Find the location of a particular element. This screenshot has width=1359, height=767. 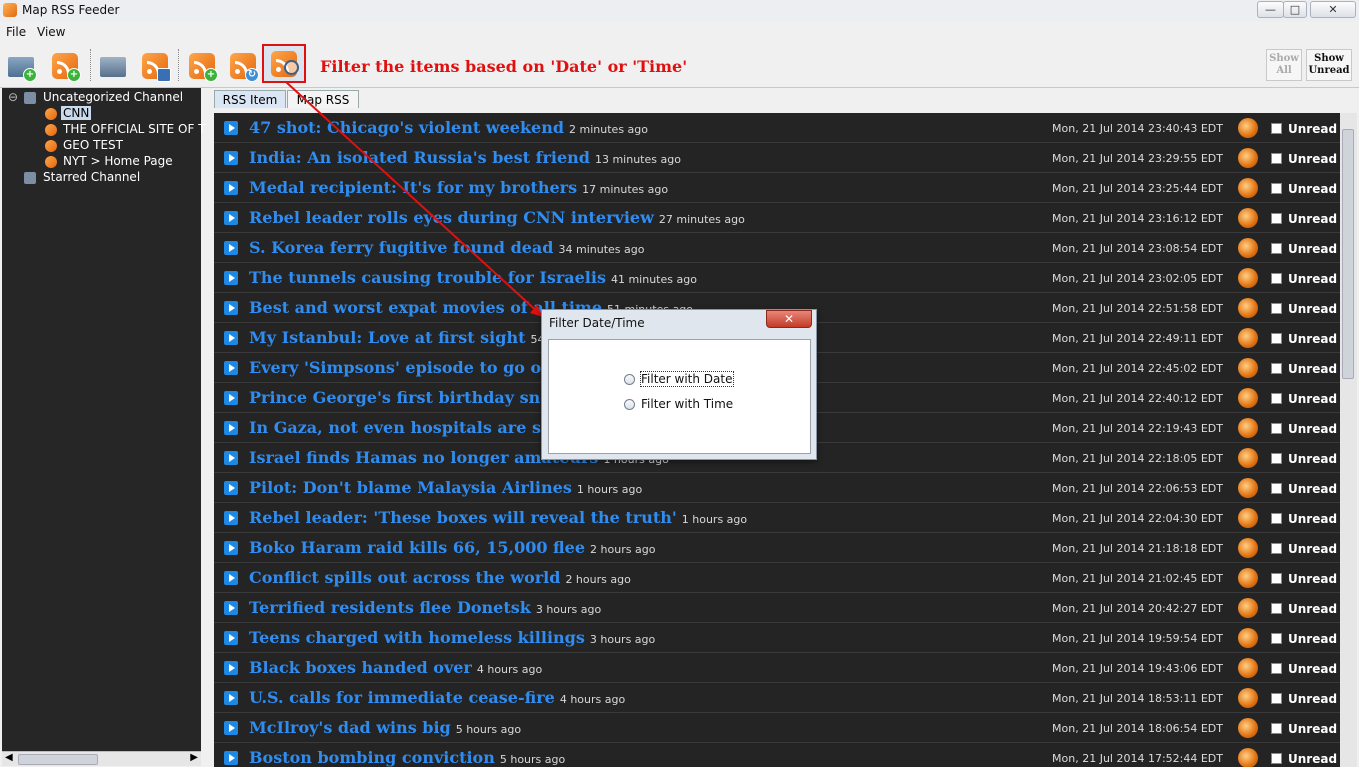

dialog-body: Filter with Date Filter with Time is located at coordinates (679, 396).